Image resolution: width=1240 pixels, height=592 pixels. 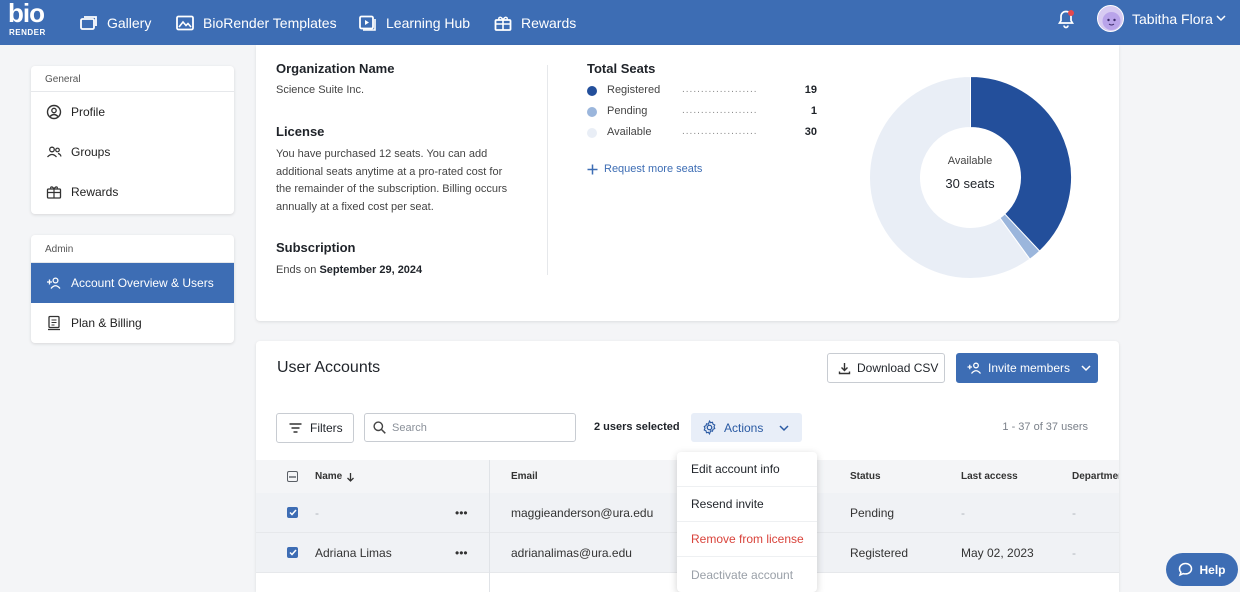 What do you see at coordinates (747, 504) in the screenshot?
I see `menu-item-resend-invite: Resend invite` at bounding box center [747, 504].